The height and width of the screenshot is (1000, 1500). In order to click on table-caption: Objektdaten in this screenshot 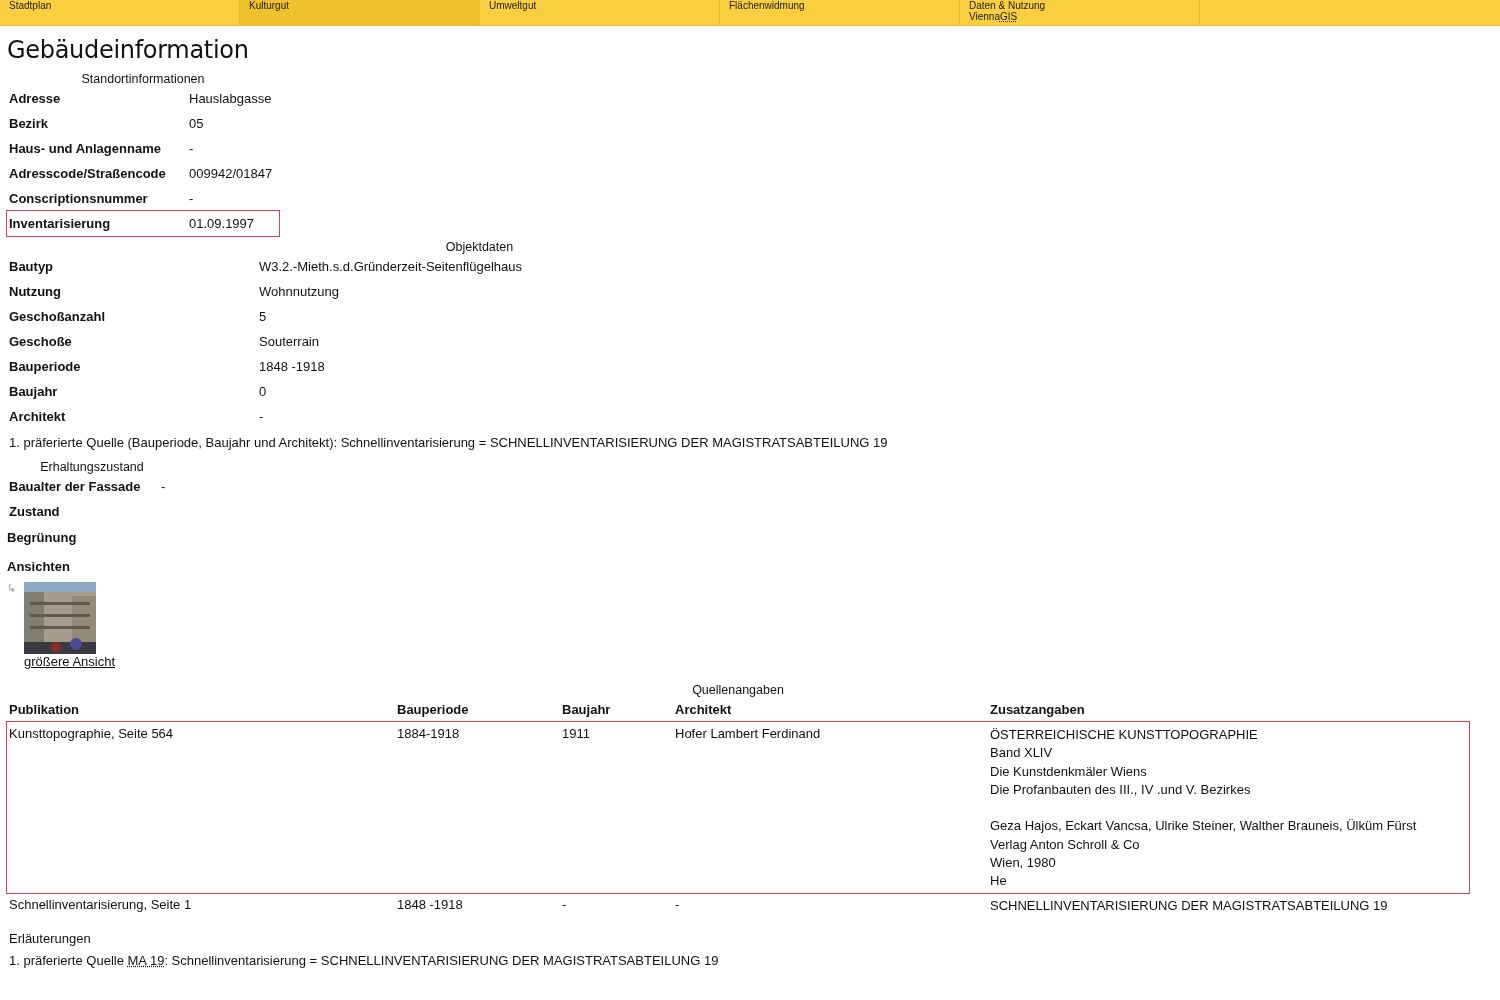, I will do `click(479, 246)`.